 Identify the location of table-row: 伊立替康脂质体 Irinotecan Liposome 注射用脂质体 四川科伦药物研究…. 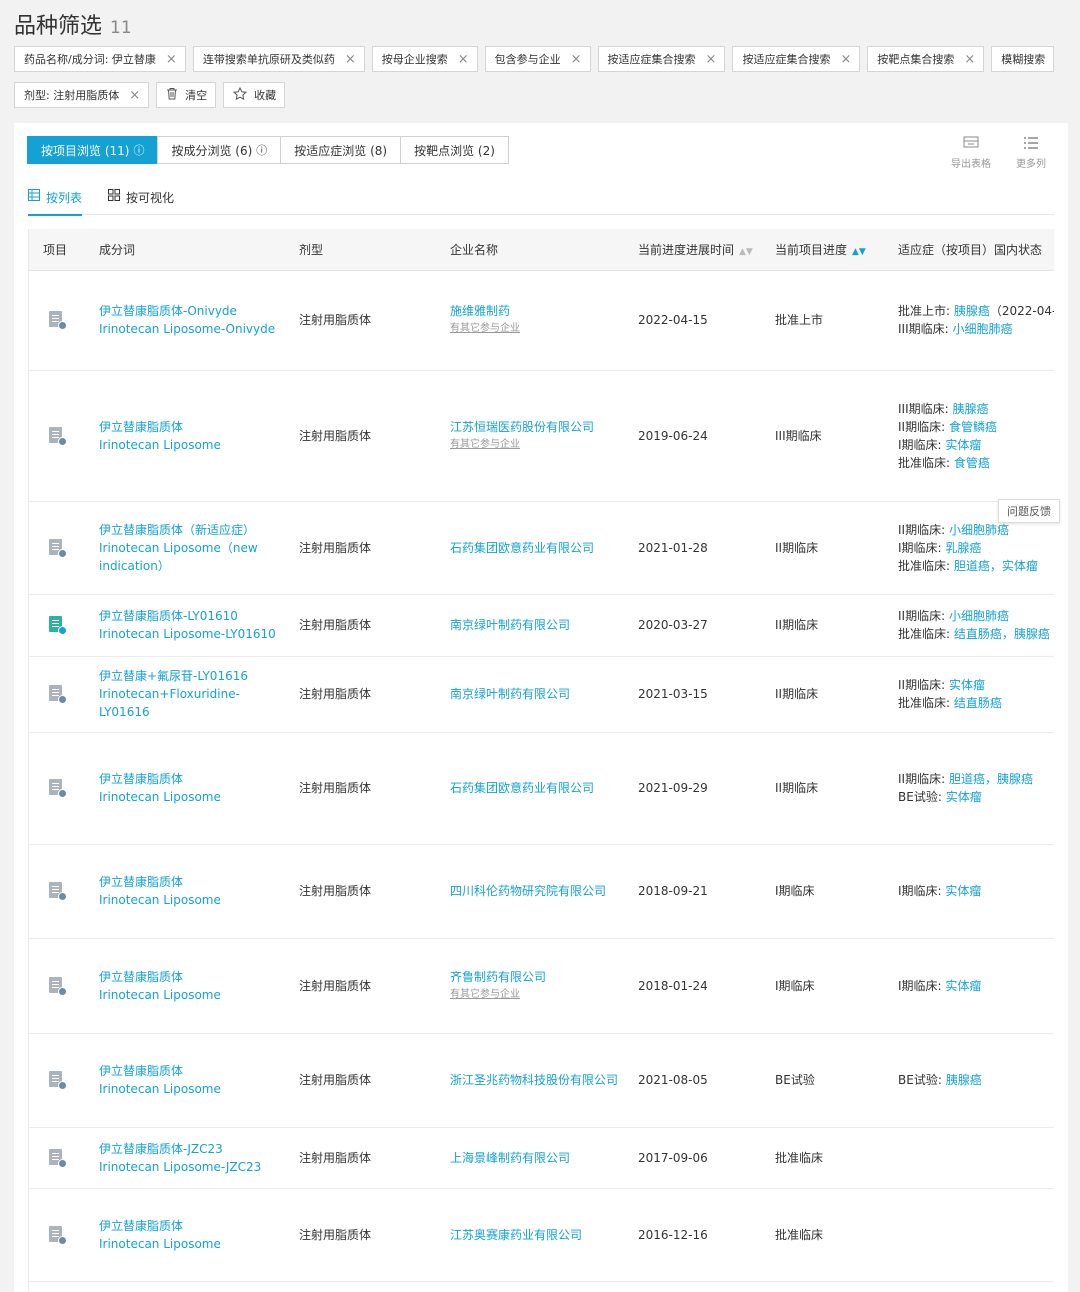
(541, 891).